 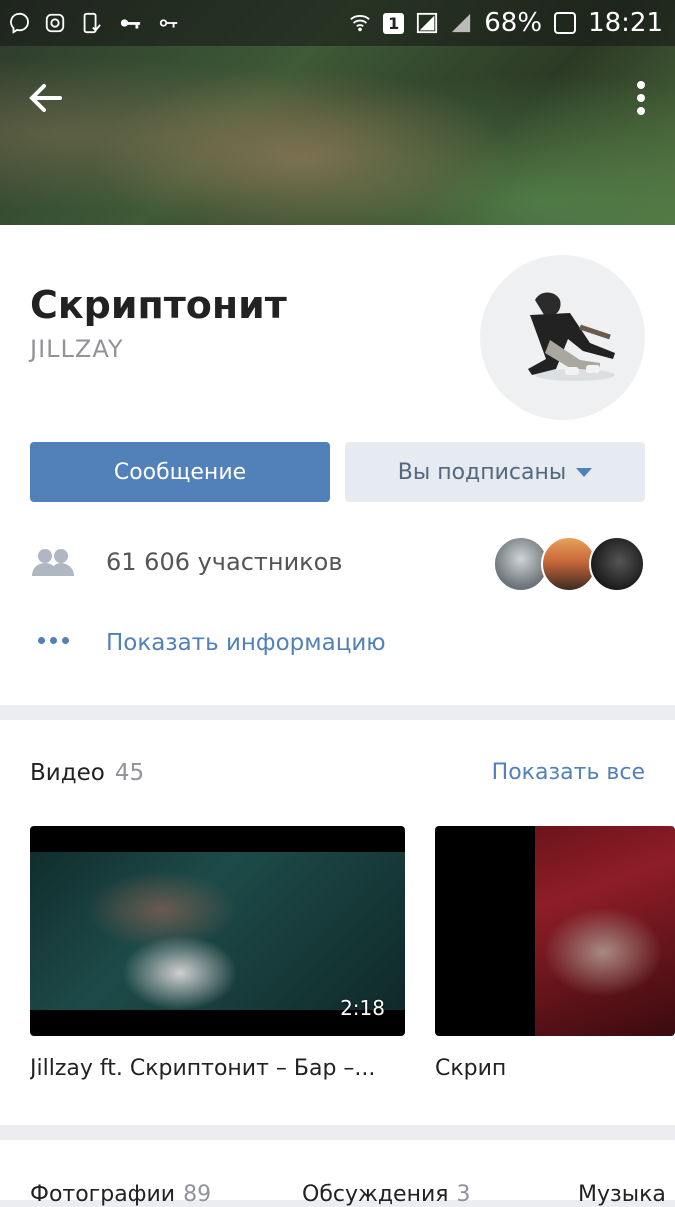 I want to click on friend-avatar, so click(x=617, y=564).